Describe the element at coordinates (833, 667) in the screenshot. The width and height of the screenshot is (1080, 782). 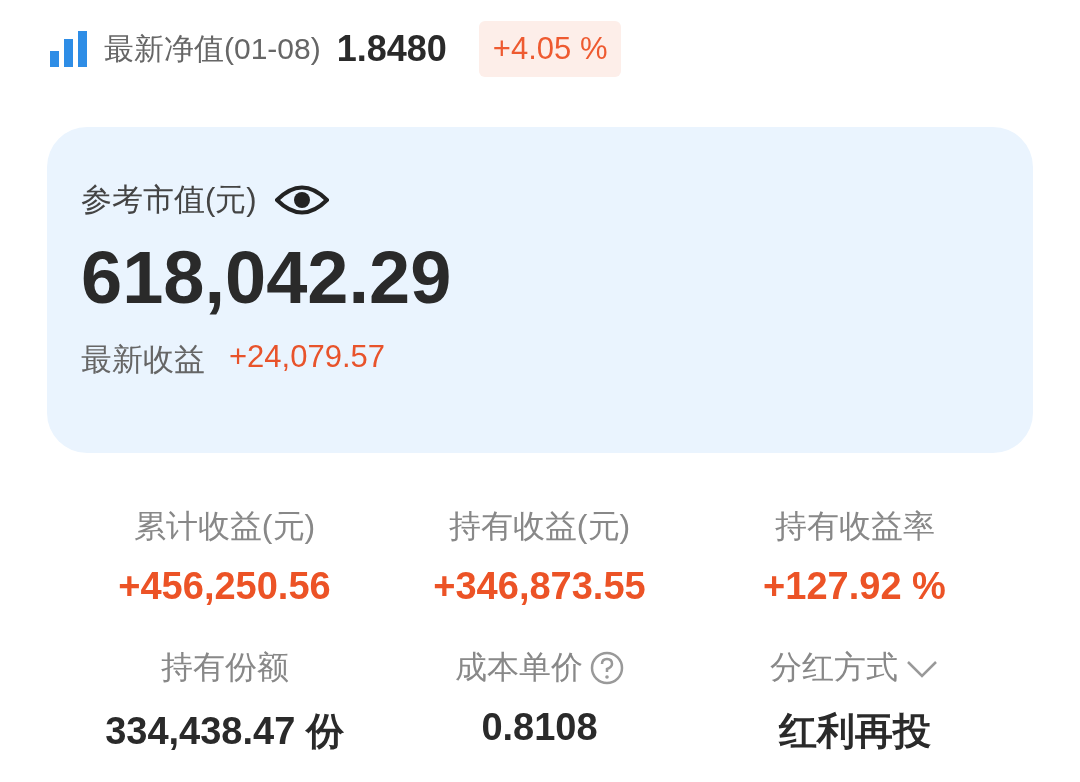
I see `stat-label: 分红方式` at that location.